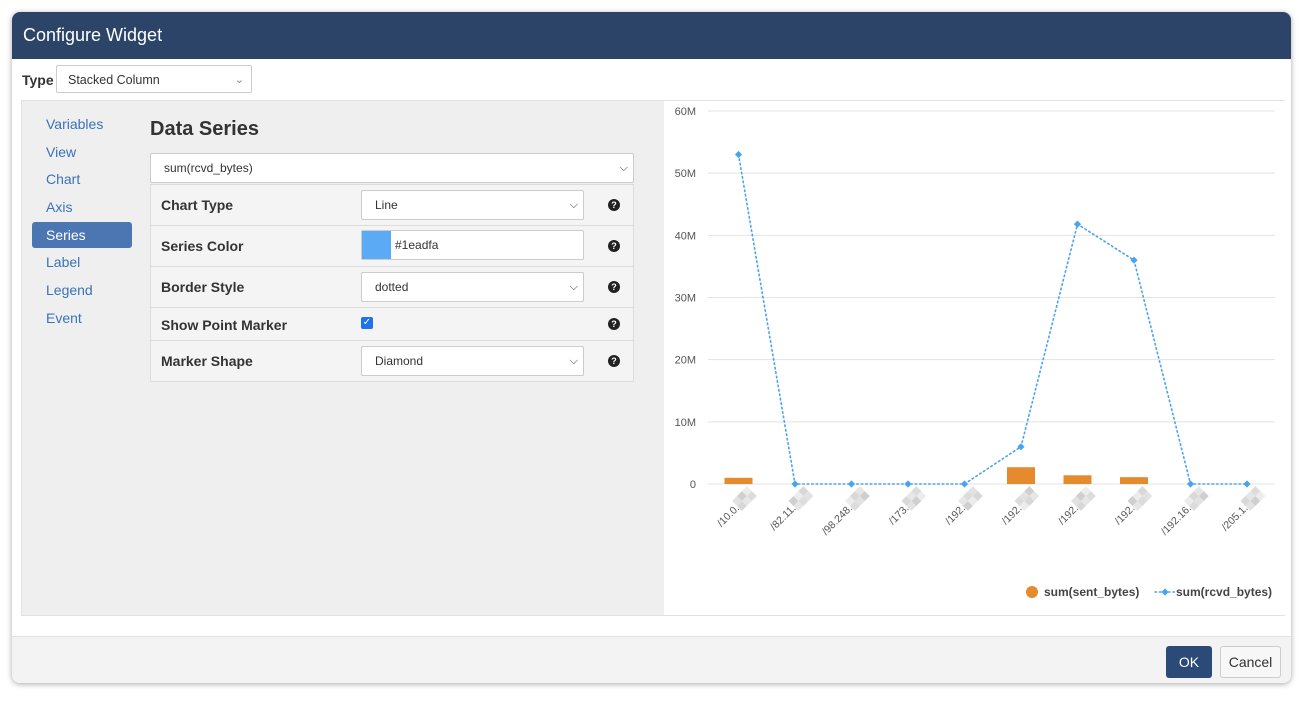  I want to click on cancel-button: Cancel, so click(1250, 662).